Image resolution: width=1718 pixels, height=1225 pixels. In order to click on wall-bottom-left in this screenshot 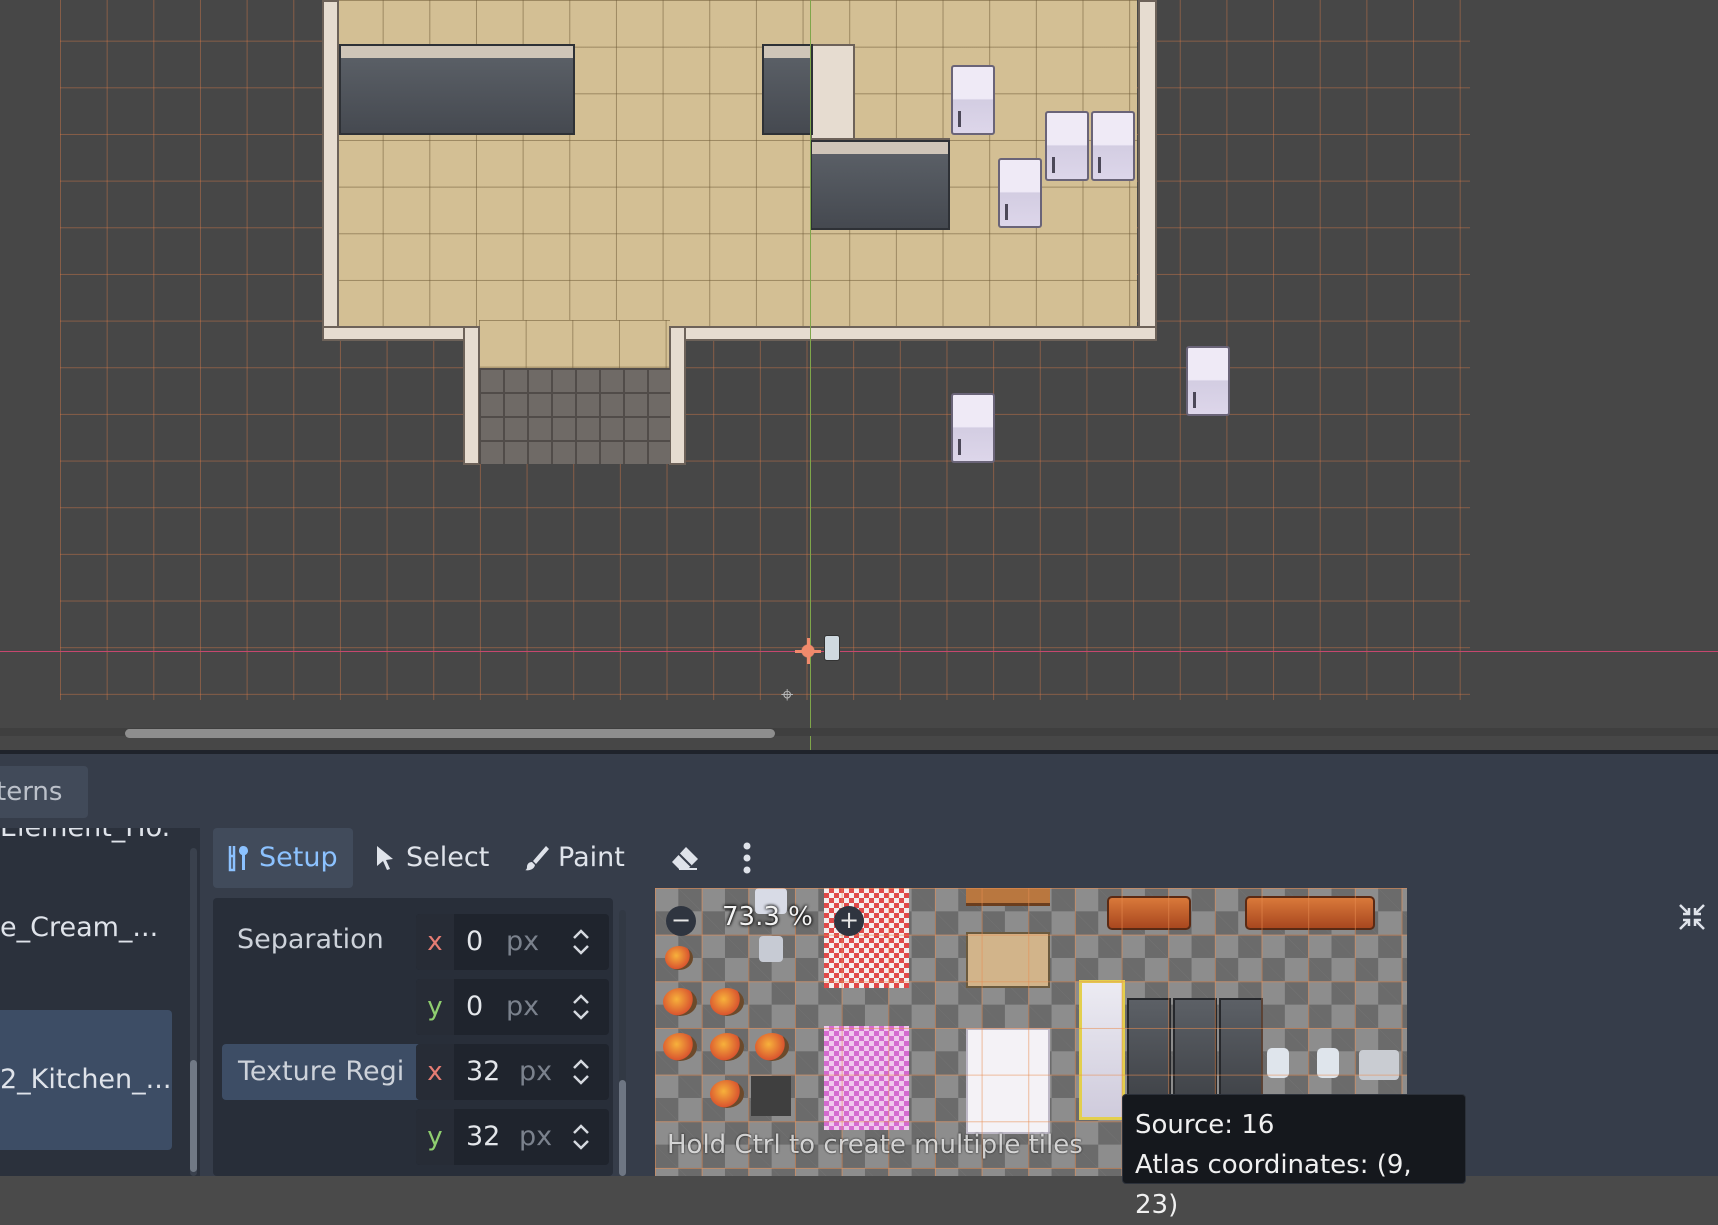, I will do `click(400, 333)`.